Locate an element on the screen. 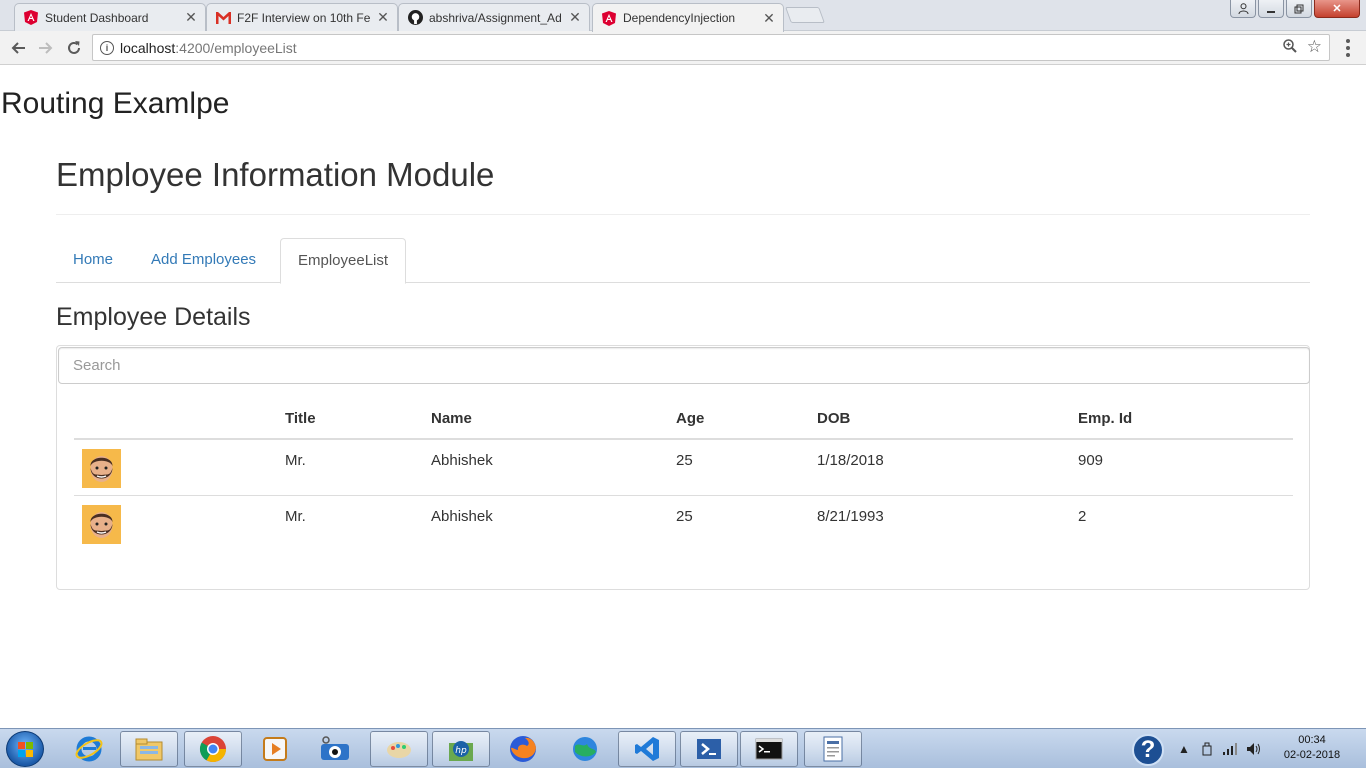 This screenshot has height=773, width=1366. table-row: Mr. Abhishek 25 1/18/2018 909 is located at coordinates (683, 468).